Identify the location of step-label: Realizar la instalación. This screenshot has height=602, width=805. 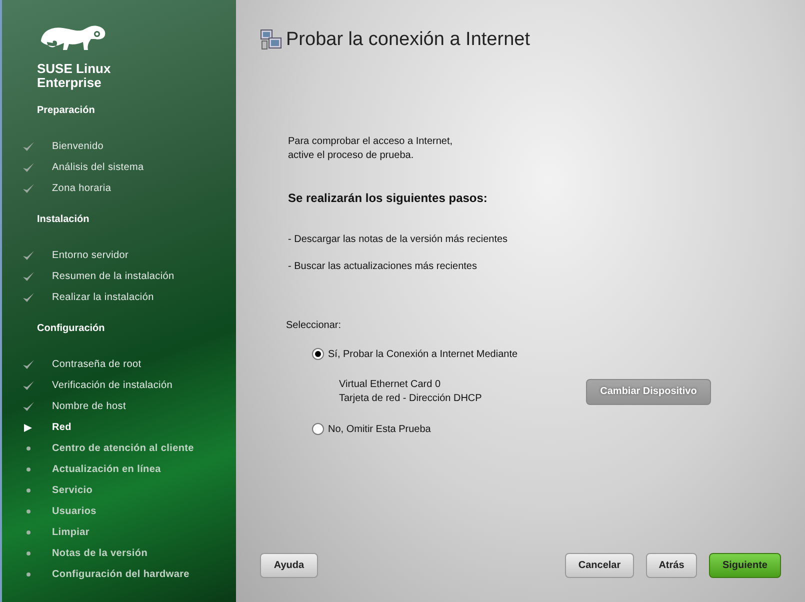
(103, 298).